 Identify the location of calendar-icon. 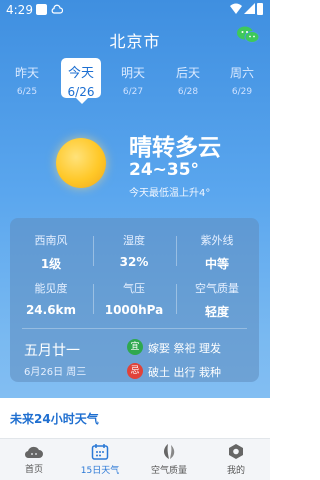
(100, 452).